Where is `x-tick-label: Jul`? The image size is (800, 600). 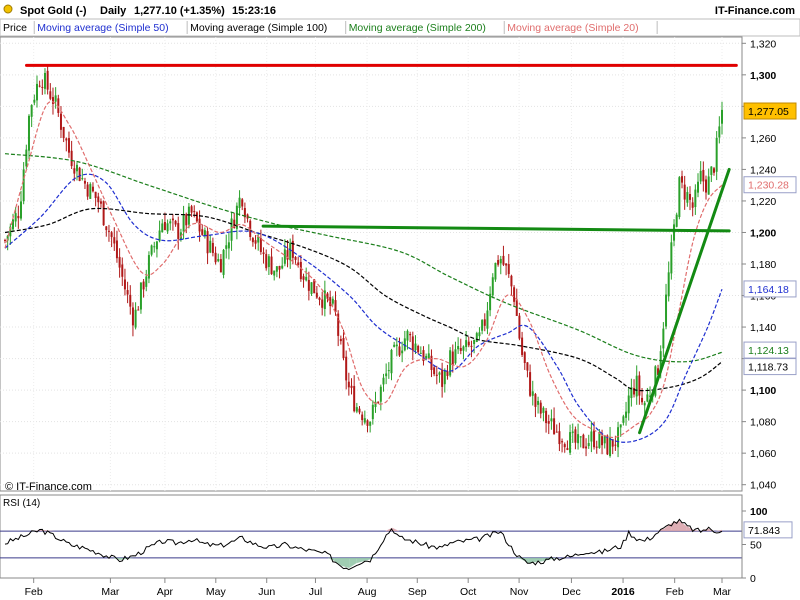
x-tick-label: Jul is located at coordinates (315, 592).